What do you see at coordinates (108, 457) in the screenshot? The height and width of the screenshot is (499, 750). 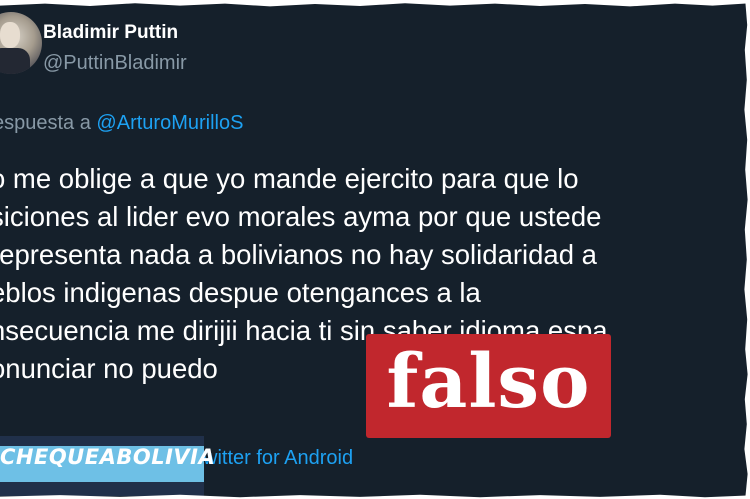 I see `logo-text: CHEQUEABOLIVIA` at bounding box center [108, 457].